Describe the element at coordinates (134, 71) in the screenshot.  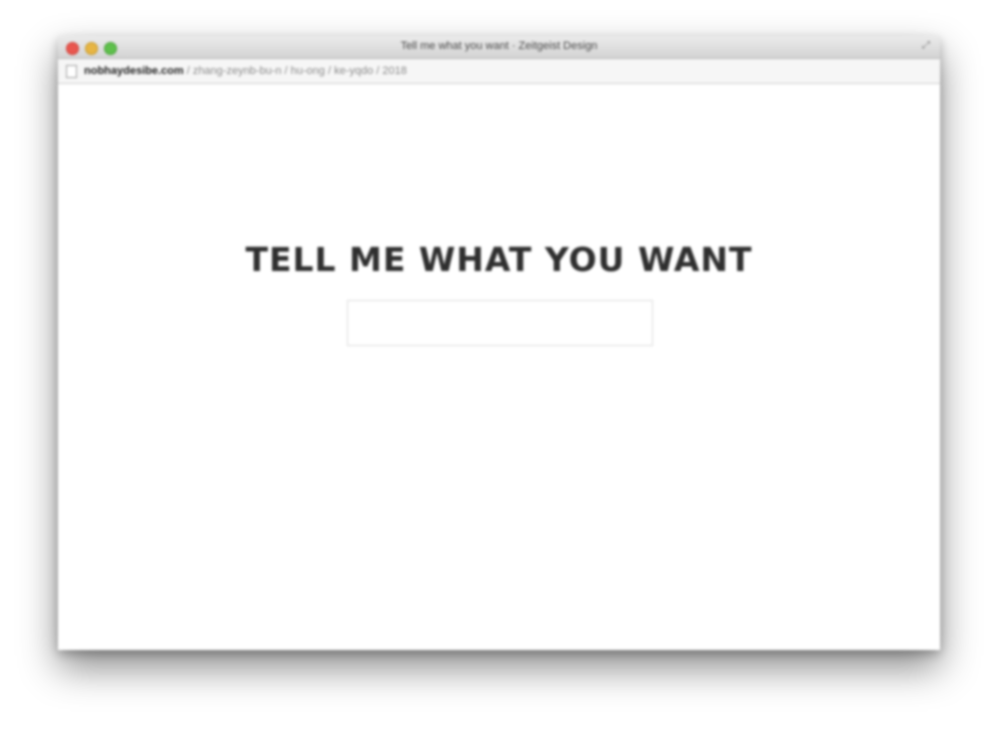
I see `url-domain: nobhaydesibe.com` at that location.